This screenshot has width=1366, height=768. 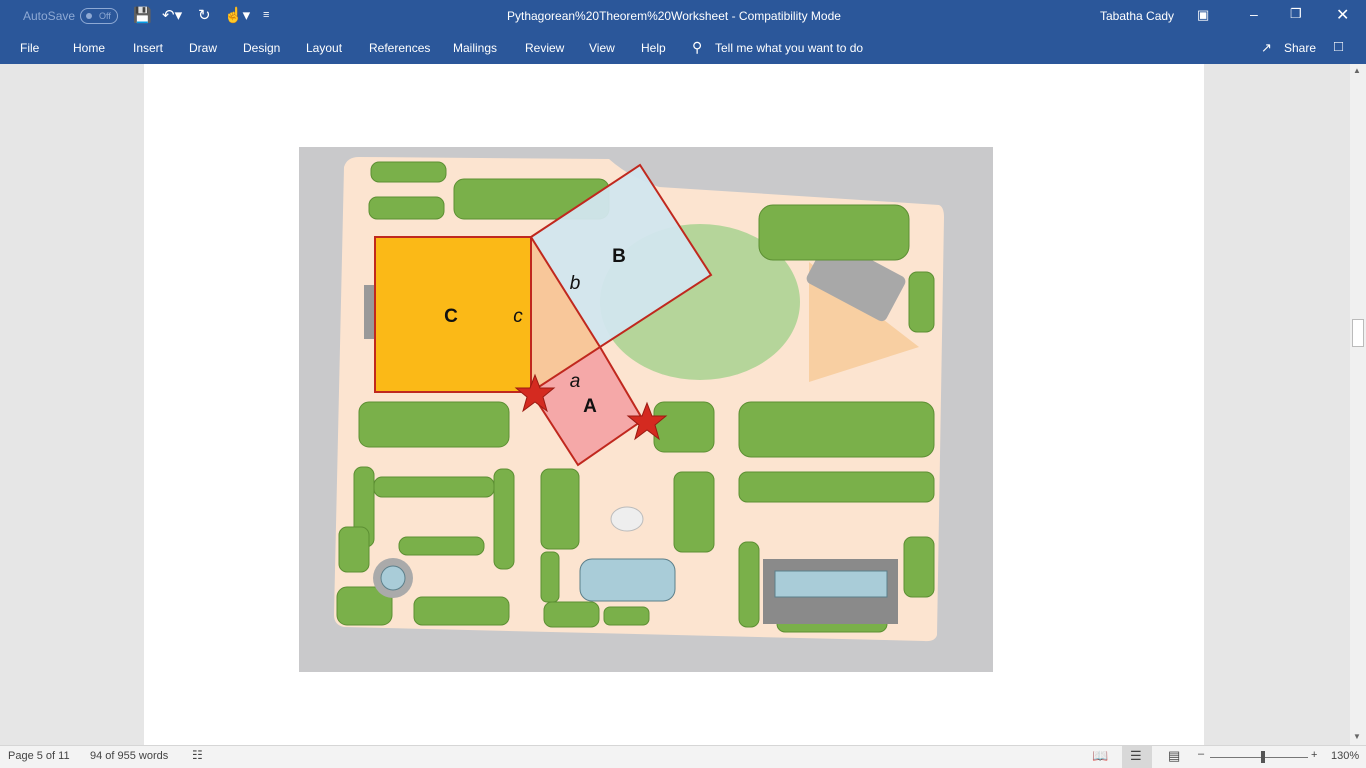 I want to click on web-layout-icon: ▤, so click(x=1174, y=756).